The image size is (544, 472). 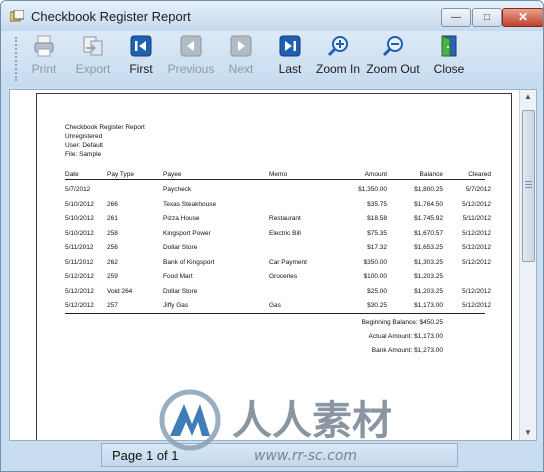 What do you see at coordinates (112, 276) in the screenshot?
I see `cell-pay-type: 259` at bounding box center [112, 276].